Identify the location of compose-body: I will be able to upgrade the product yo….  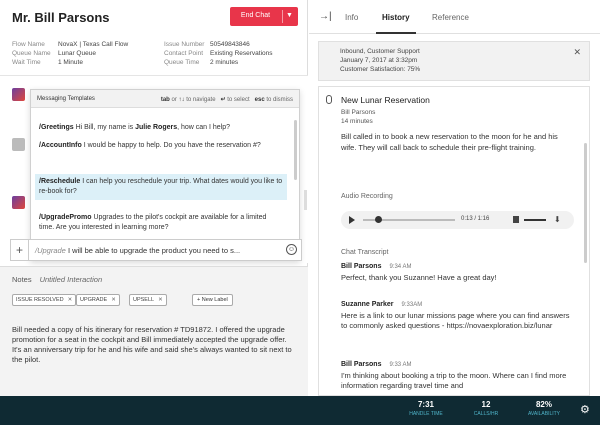
(153, 250).